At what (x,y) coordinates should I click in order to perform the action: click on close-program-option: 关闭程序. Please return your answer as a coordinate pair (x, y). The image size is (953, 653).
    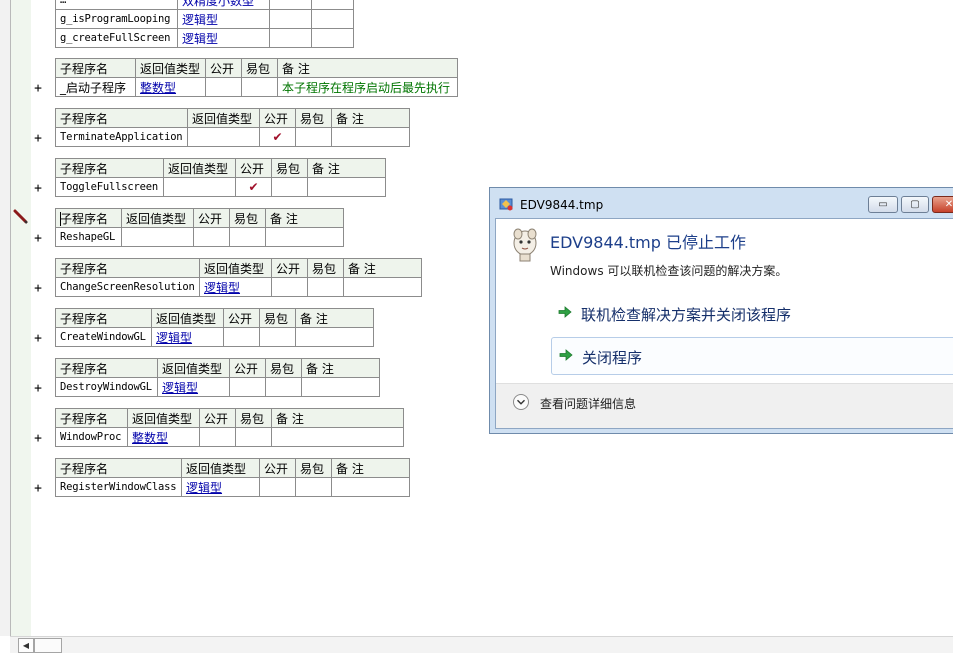
    Looking at the image, I should click on (752, 356).